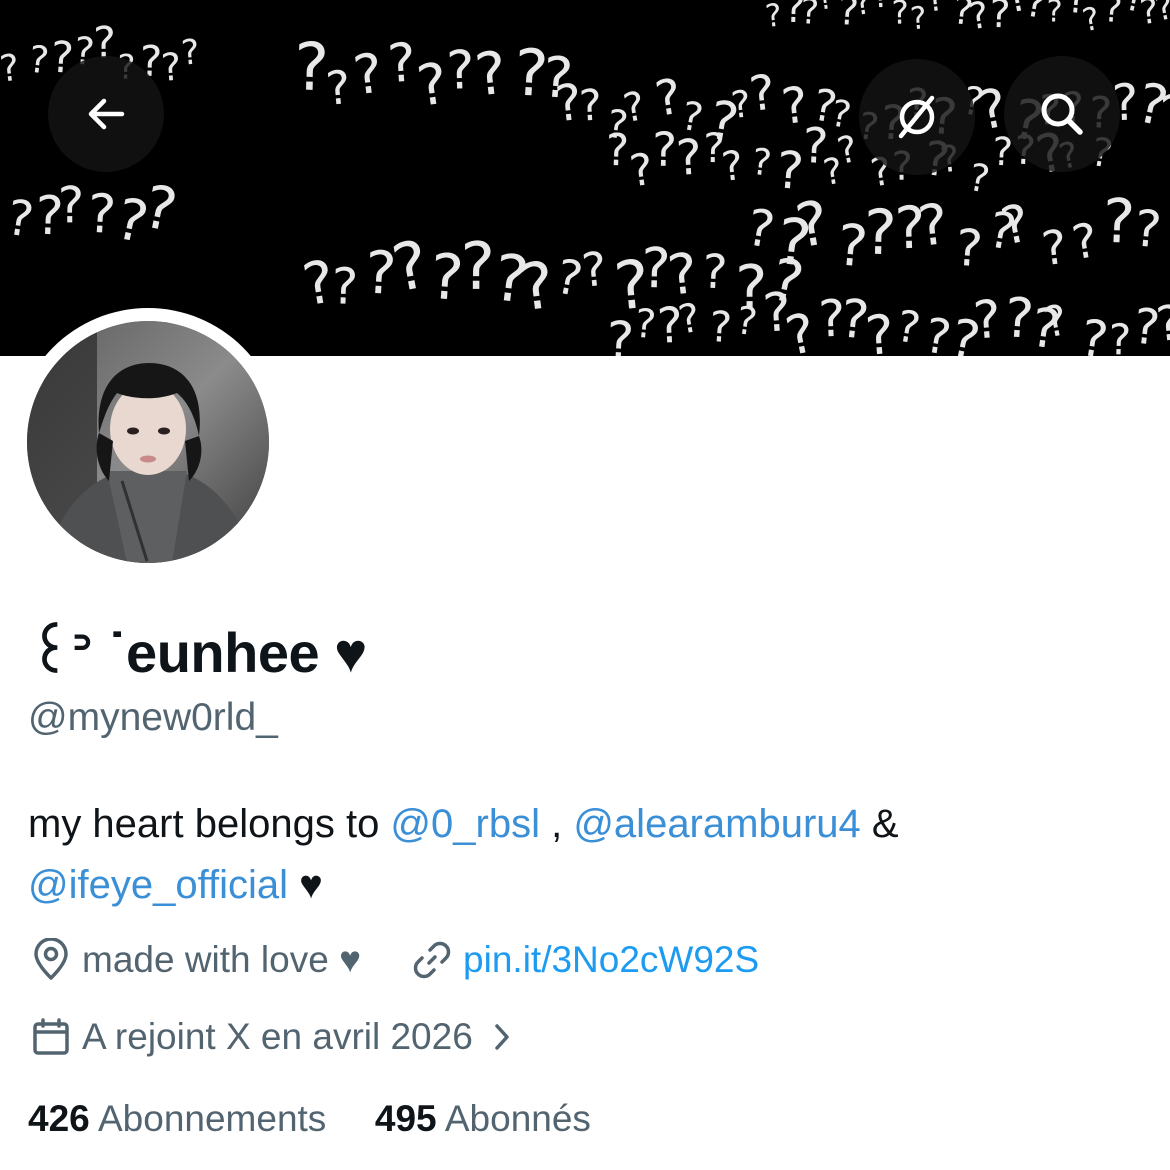 The height and width of the screenshot is (1170, 1170). I want to click on chevron-right-icon, so click(502, 1037).